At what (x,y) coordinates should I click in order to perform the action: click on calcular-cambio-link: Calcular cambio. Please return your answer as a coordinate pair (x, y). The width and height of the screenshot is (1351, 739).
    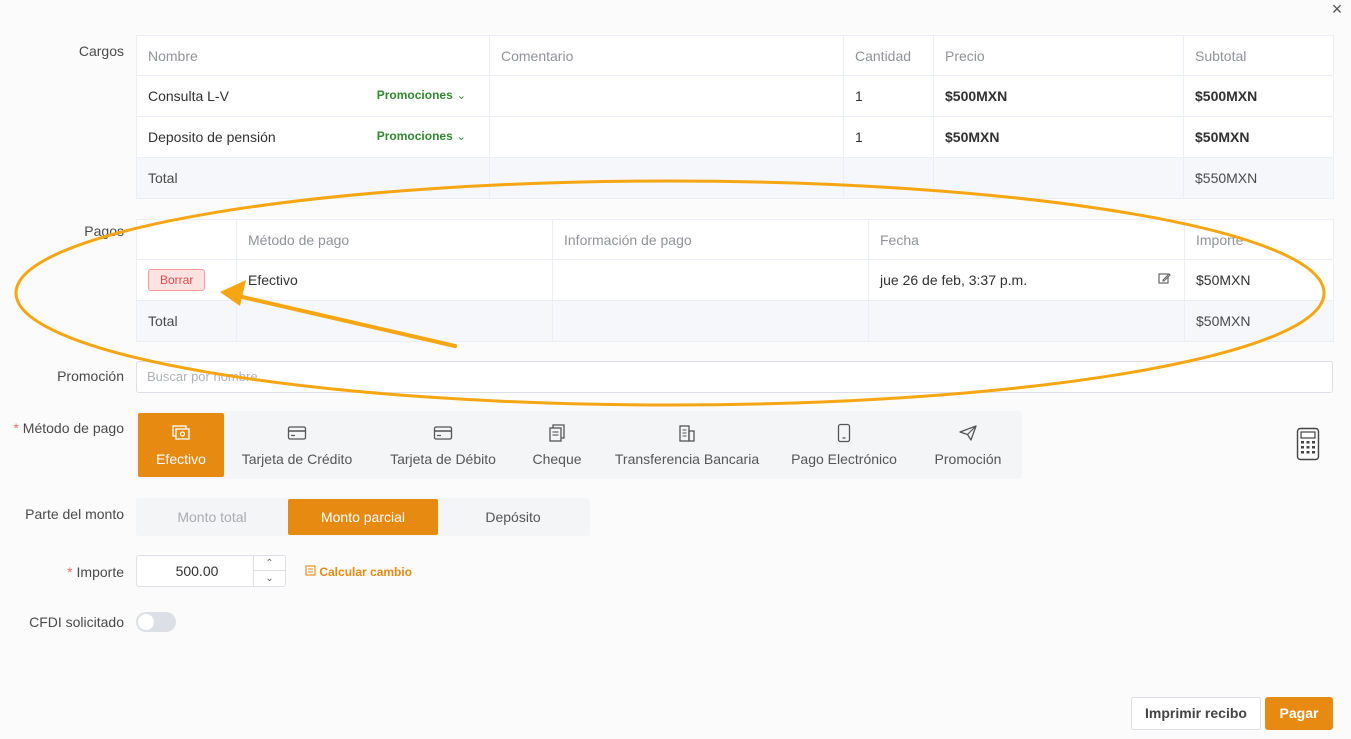
    Looking at the image, I should click on (358, 572).